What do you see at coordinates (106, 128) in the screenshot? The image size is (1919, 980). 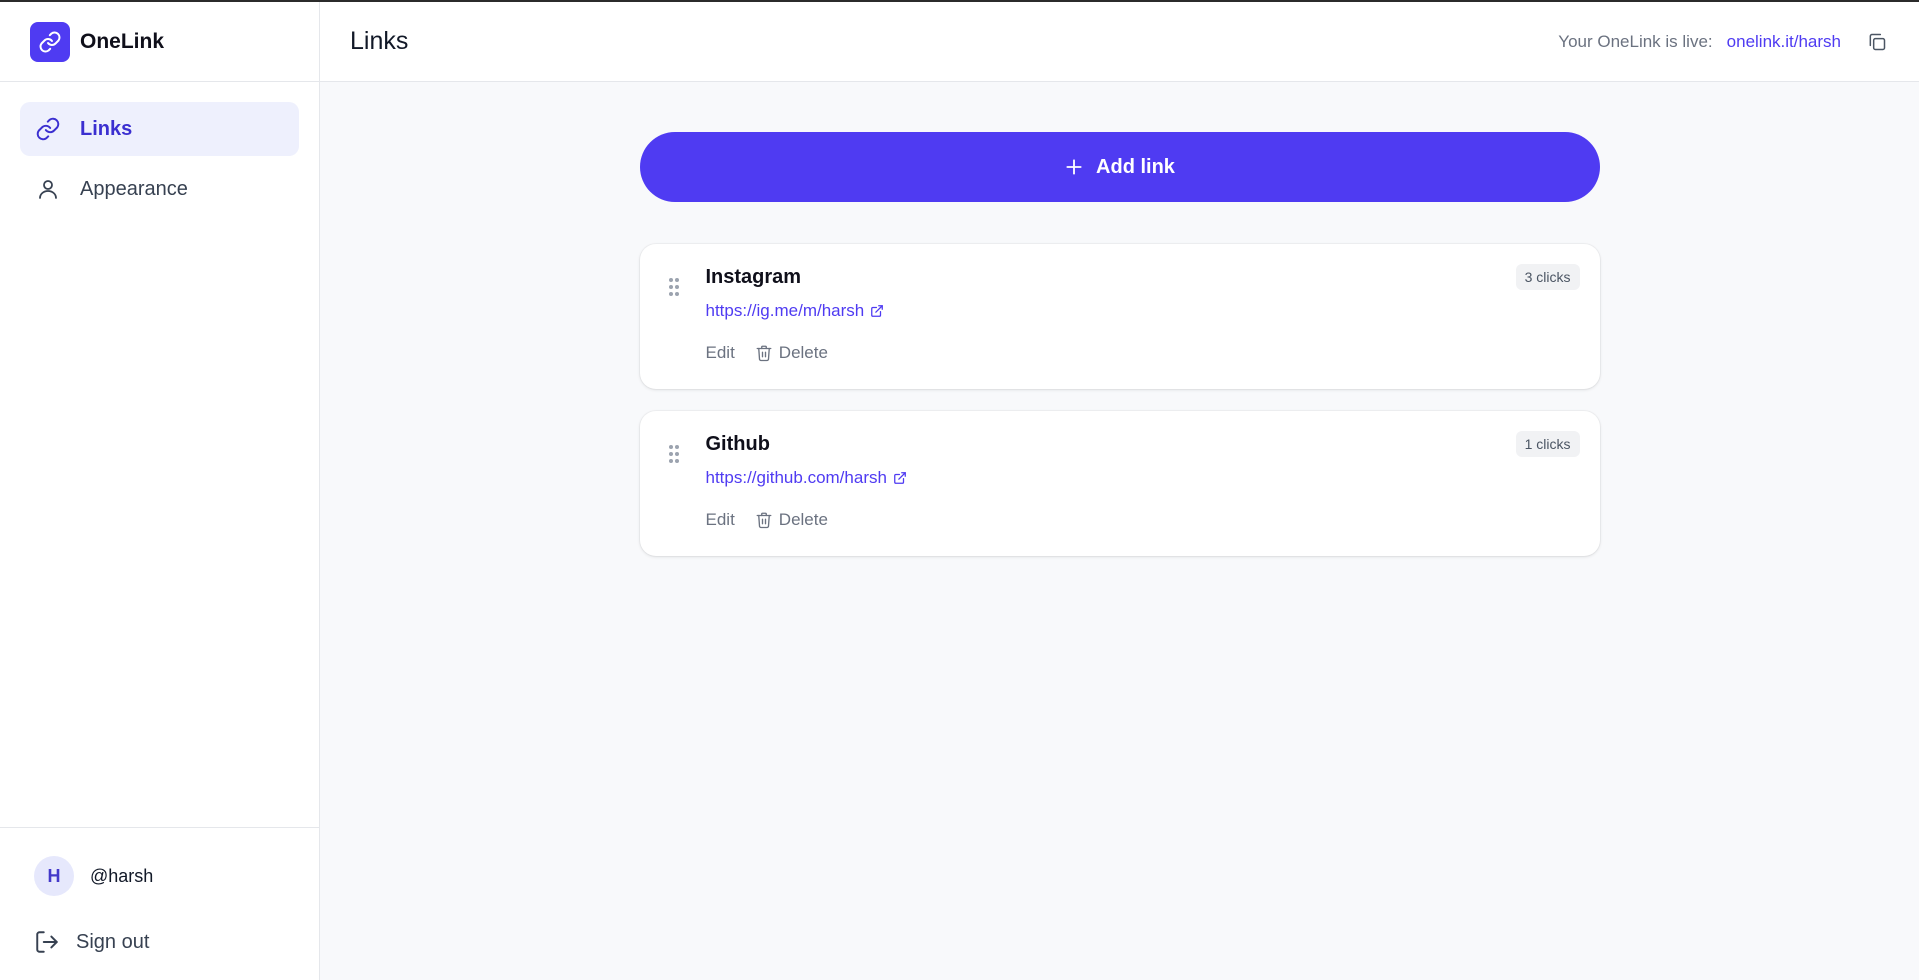 I see `sidebar-item-label: Links` at bounding box center [106, 128].